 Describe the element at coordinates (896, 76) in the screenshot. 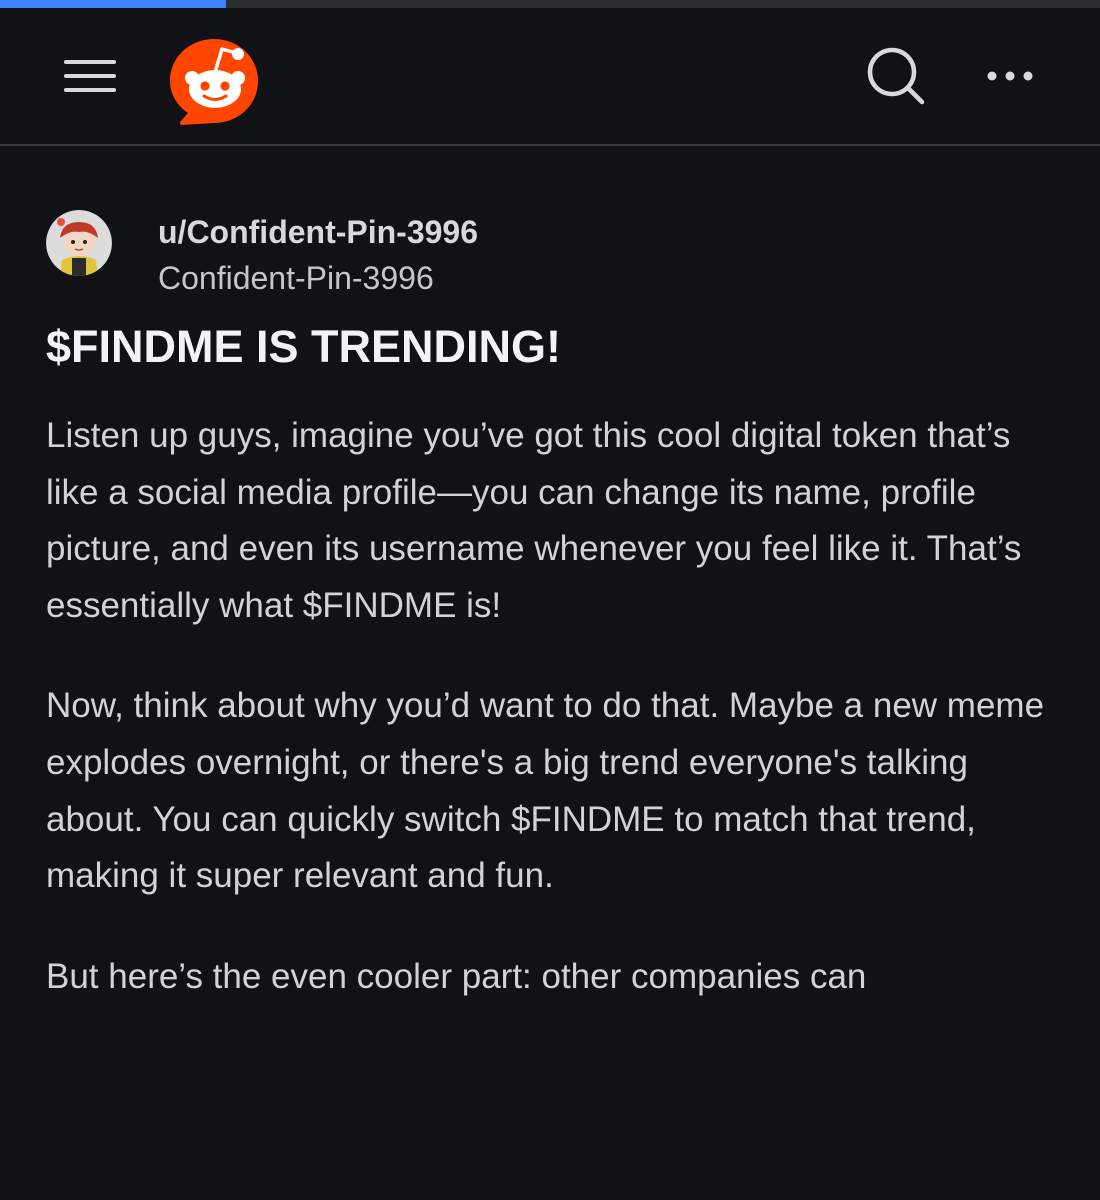

I see `search-icon` at that location.